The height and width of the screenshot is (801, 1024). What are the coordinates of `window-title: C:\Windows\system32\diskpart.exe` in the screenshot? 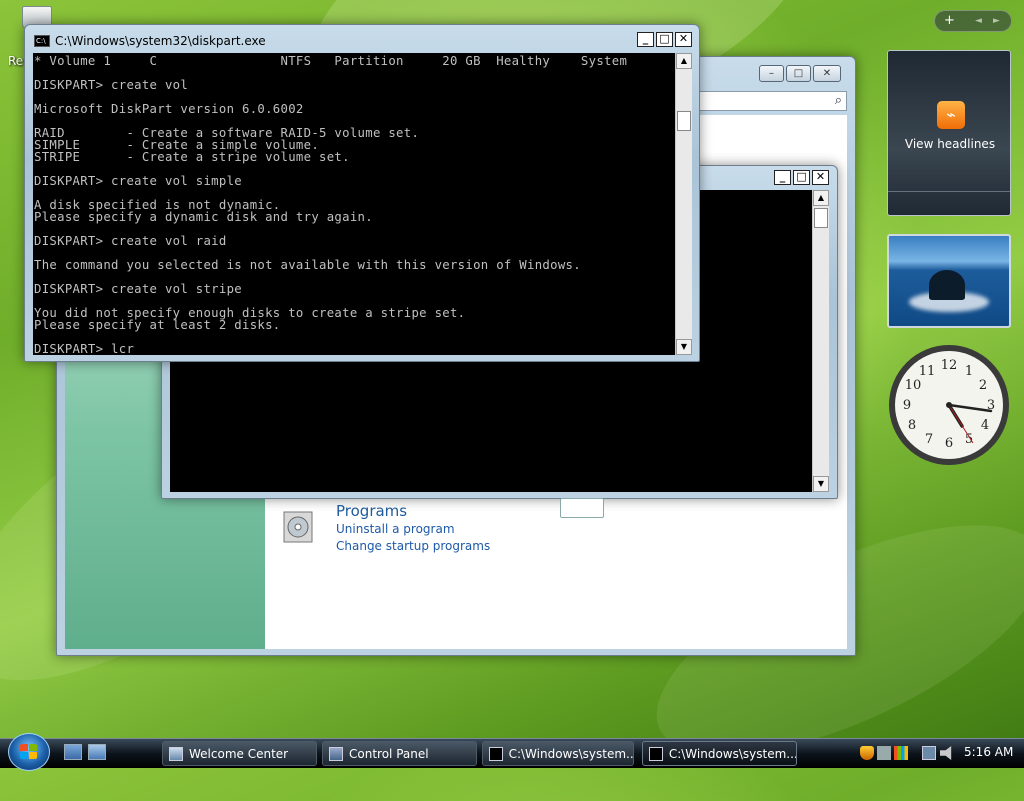 It's located at (160, 41).